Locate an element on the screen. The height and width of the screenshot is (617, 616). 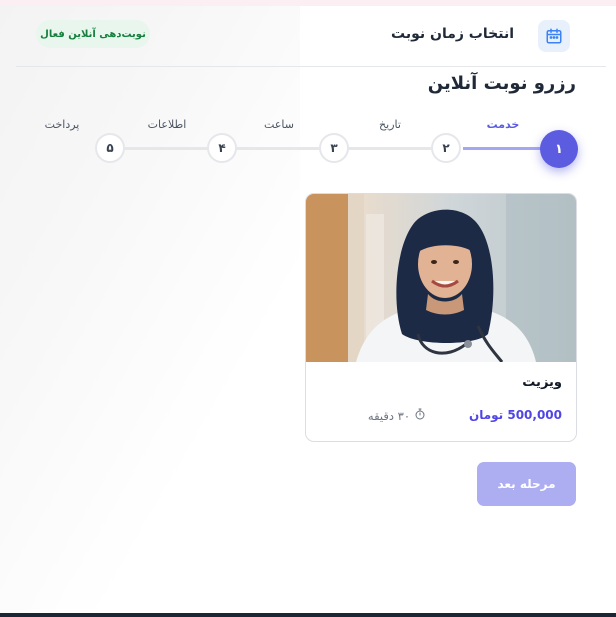
step-4: ۴ is located at coordinates (222, 148).